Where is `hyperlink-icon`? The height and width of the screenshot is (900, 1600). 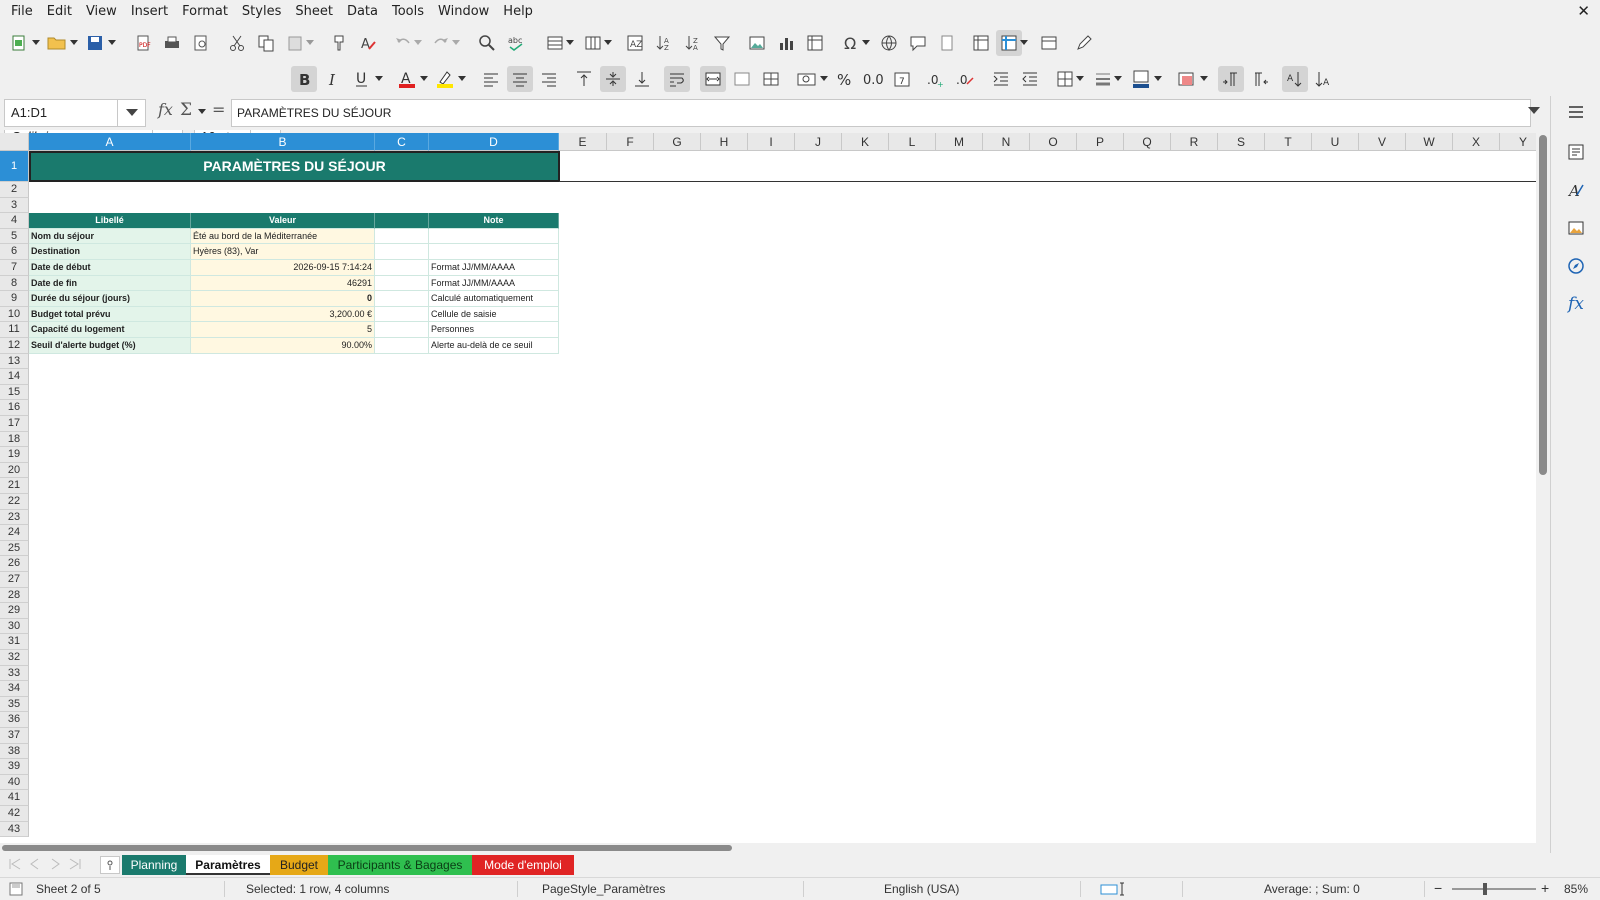 hyperlink-icon is located at coordinates (889, 43).